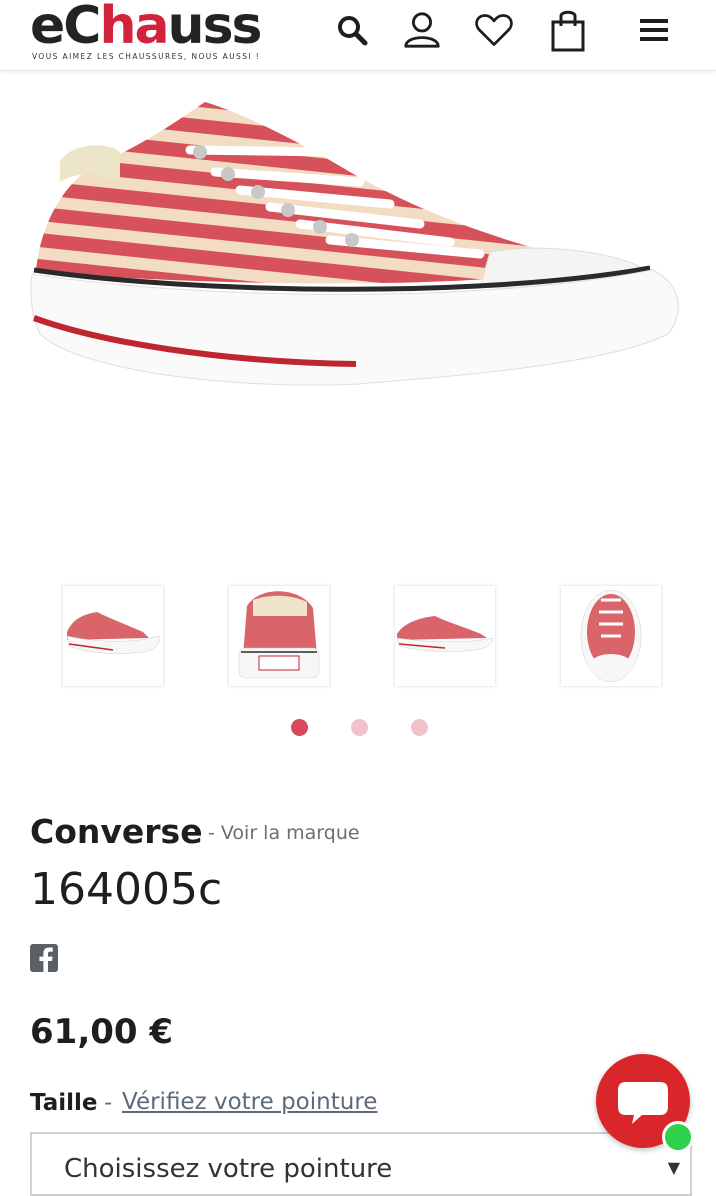  What do you see at coordinates (352, 30) in the screenshot?
I see `search-icon` at bounding box center [352, 30].